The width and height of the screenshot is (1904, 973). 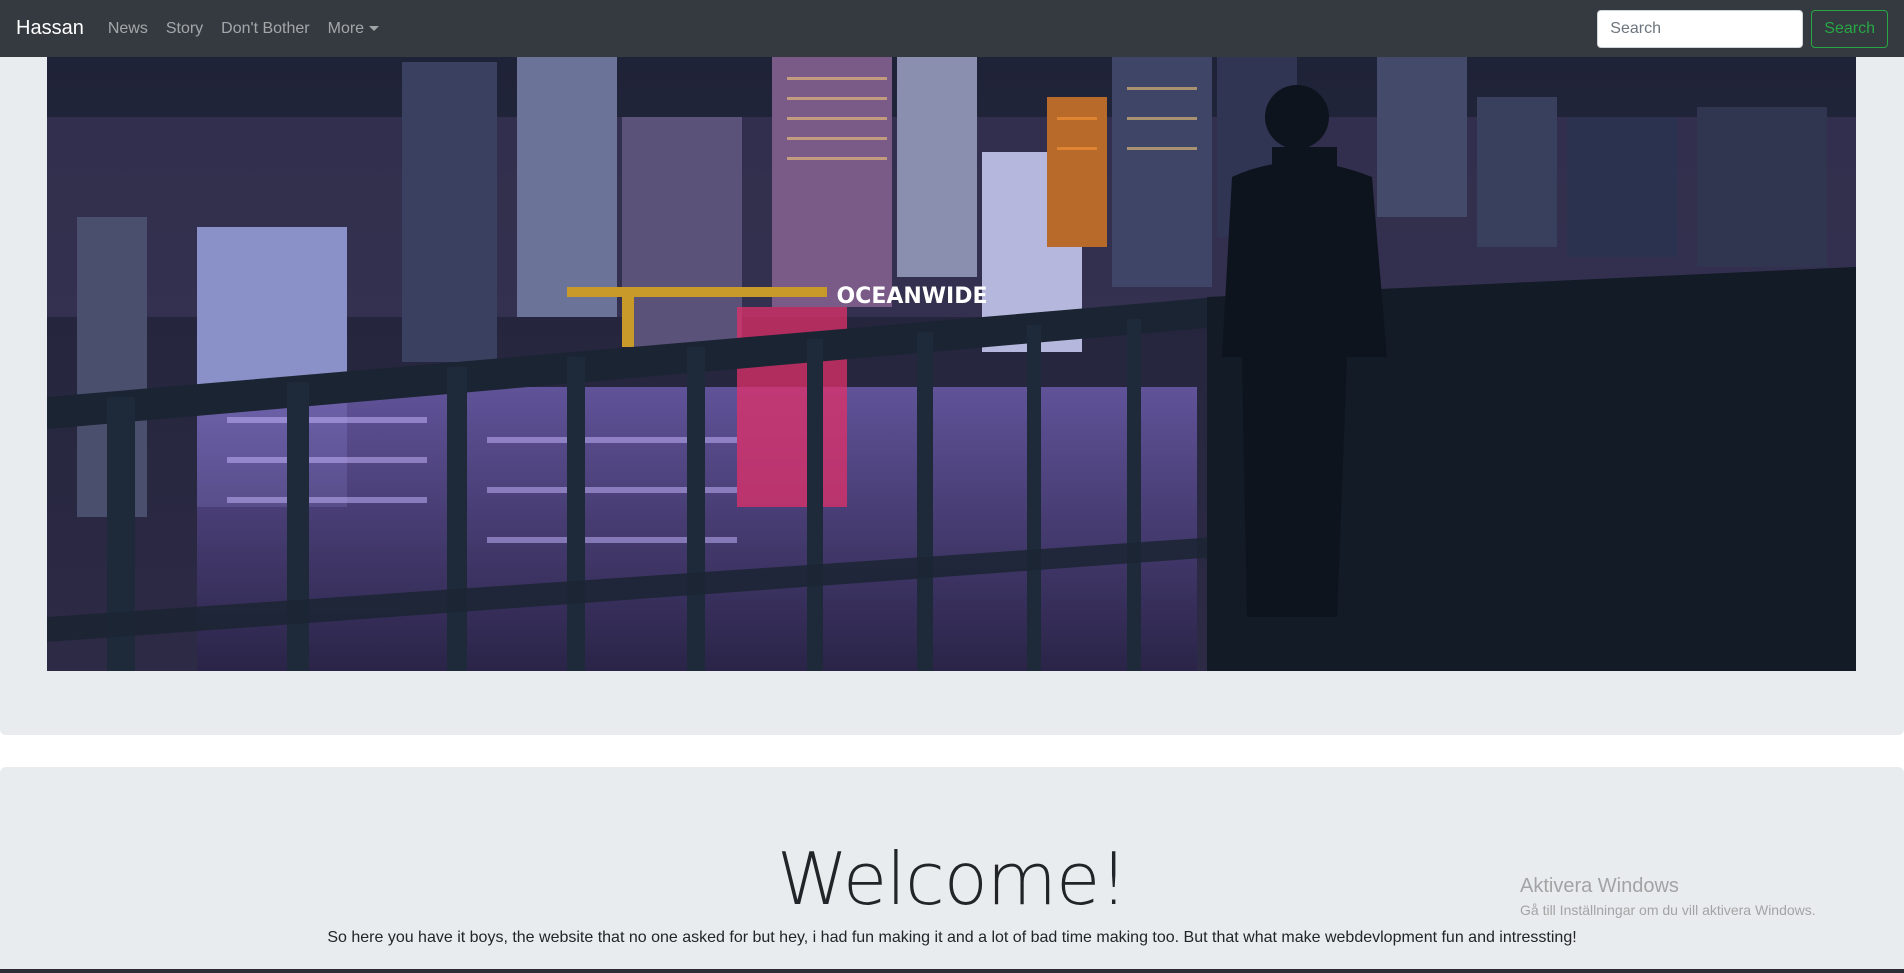 I want to click on nav-link-label: Don't Bother, so click(x=265, y=28).